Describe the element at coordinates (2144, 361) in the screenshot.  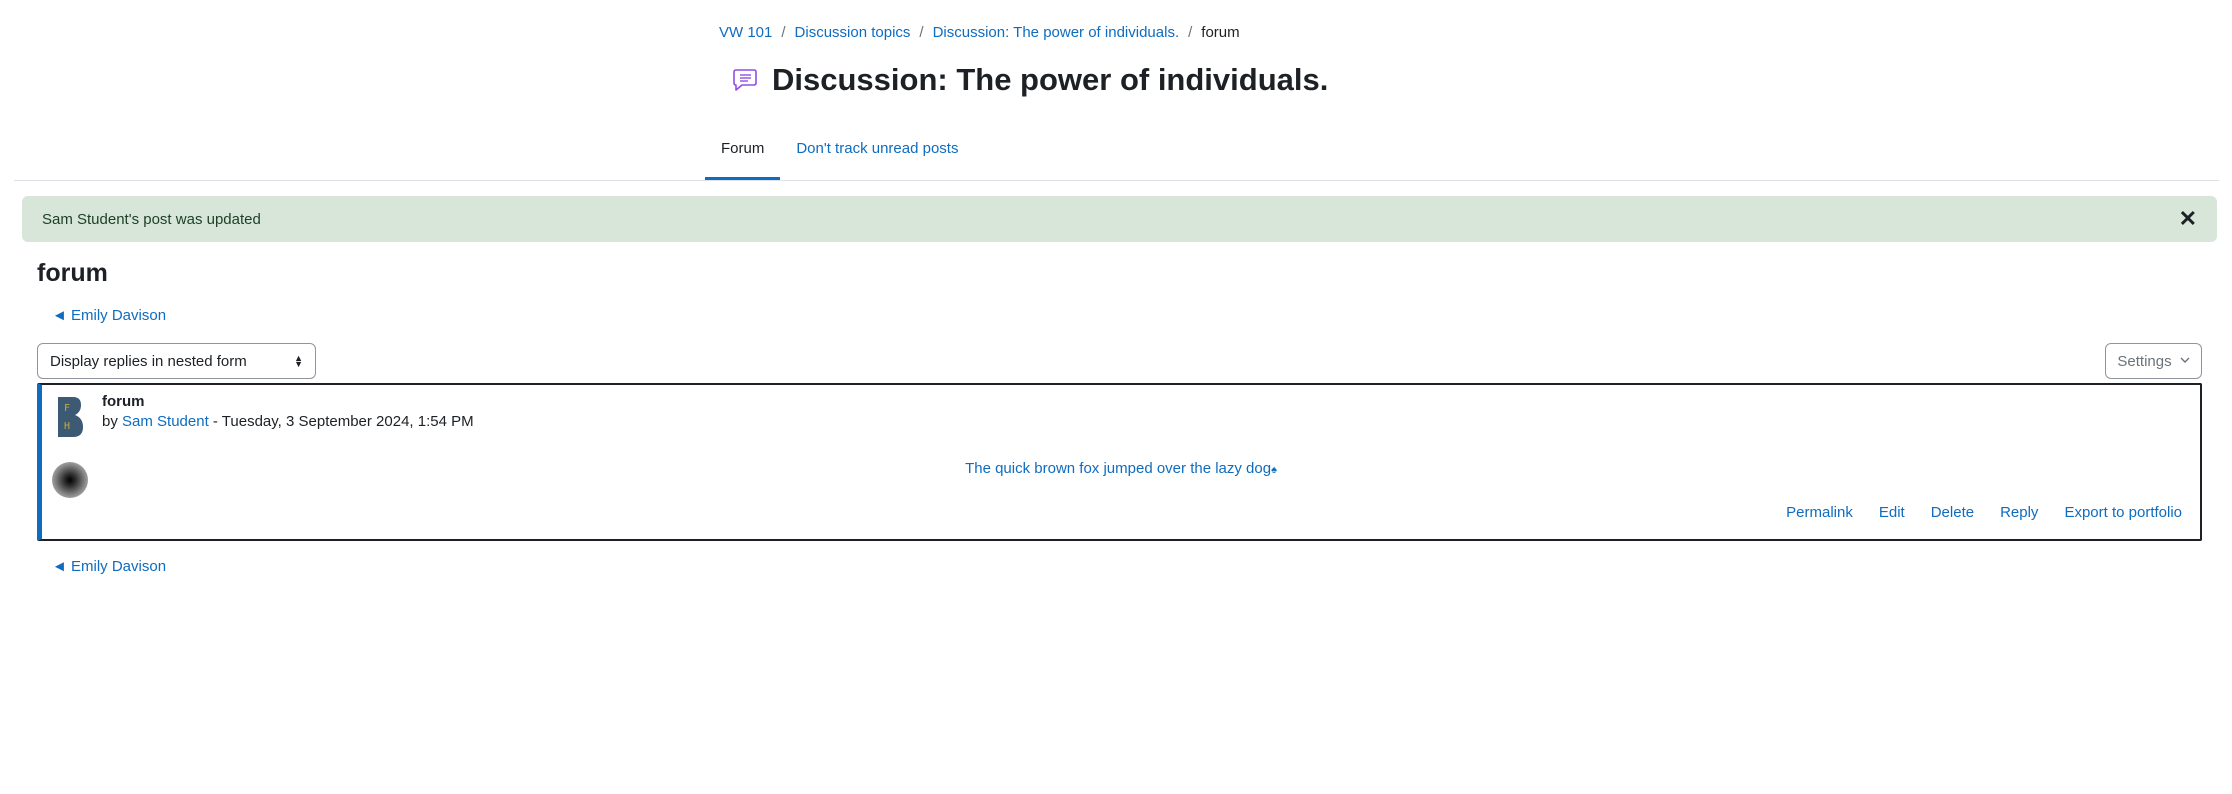
I see `settings-label: Settings` at that location.